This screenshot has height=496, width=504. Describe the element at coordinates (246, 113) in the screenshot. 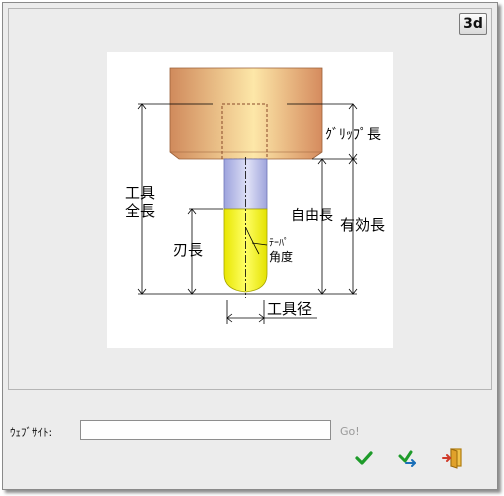

I see `holder-shape` at that location.